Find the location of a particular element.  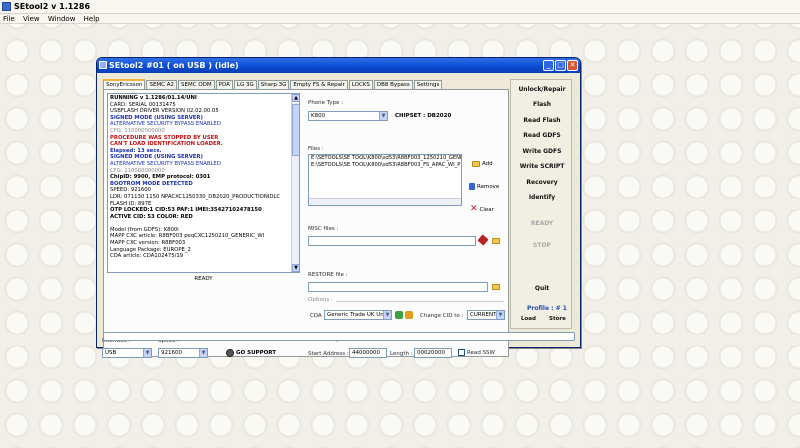

app-titlebar: SEtool2 v 1.1286 is located at coordinates (400, 7).